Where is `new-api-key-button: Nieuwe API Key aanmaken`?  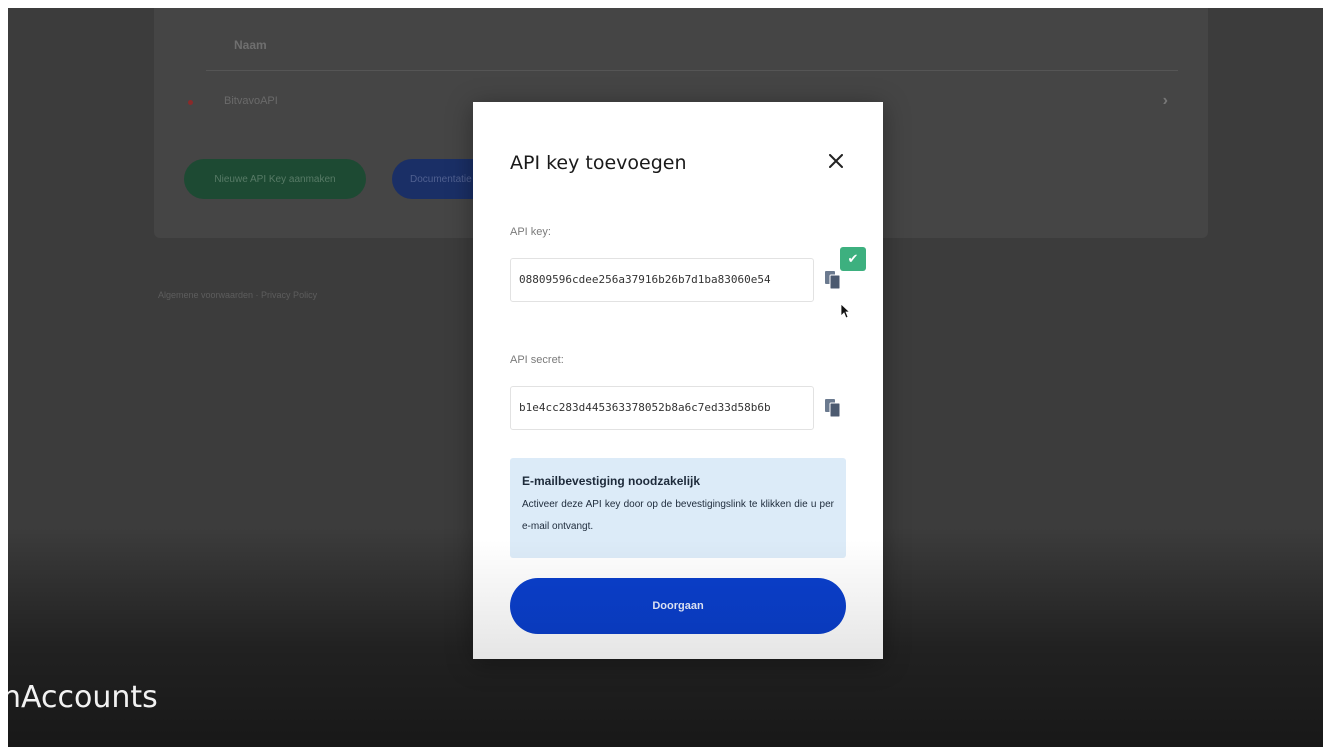
new-api-key-button: Nieuwe API Key aanmaken is located at coordinates (275, 179).